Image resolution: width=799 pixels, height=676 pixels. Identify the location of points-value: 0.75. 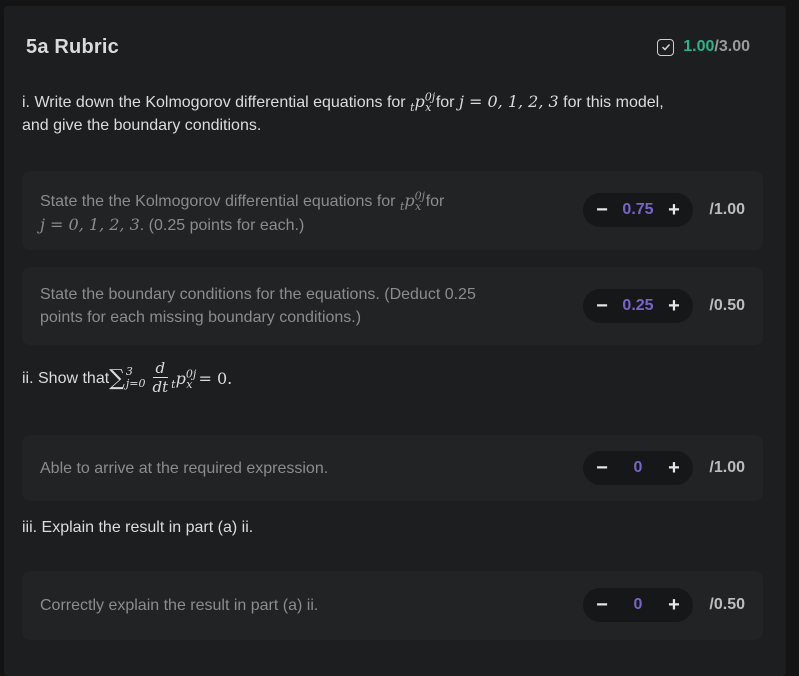
(637, 210).